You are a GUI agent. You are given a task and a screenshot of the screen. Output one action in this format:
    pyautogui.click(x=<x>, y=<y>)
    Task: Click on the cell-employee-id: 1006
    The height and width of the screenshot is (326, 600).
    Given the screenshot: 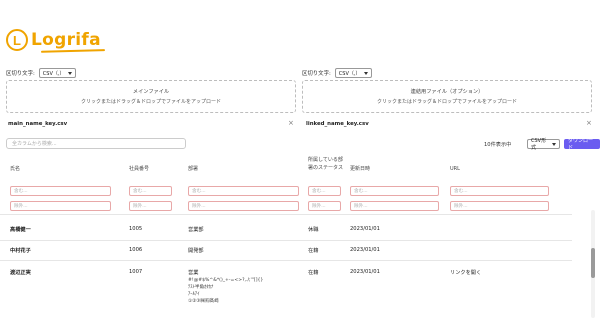 What is the action you would take?
    pyautogui.click(x=136, y=250)
    